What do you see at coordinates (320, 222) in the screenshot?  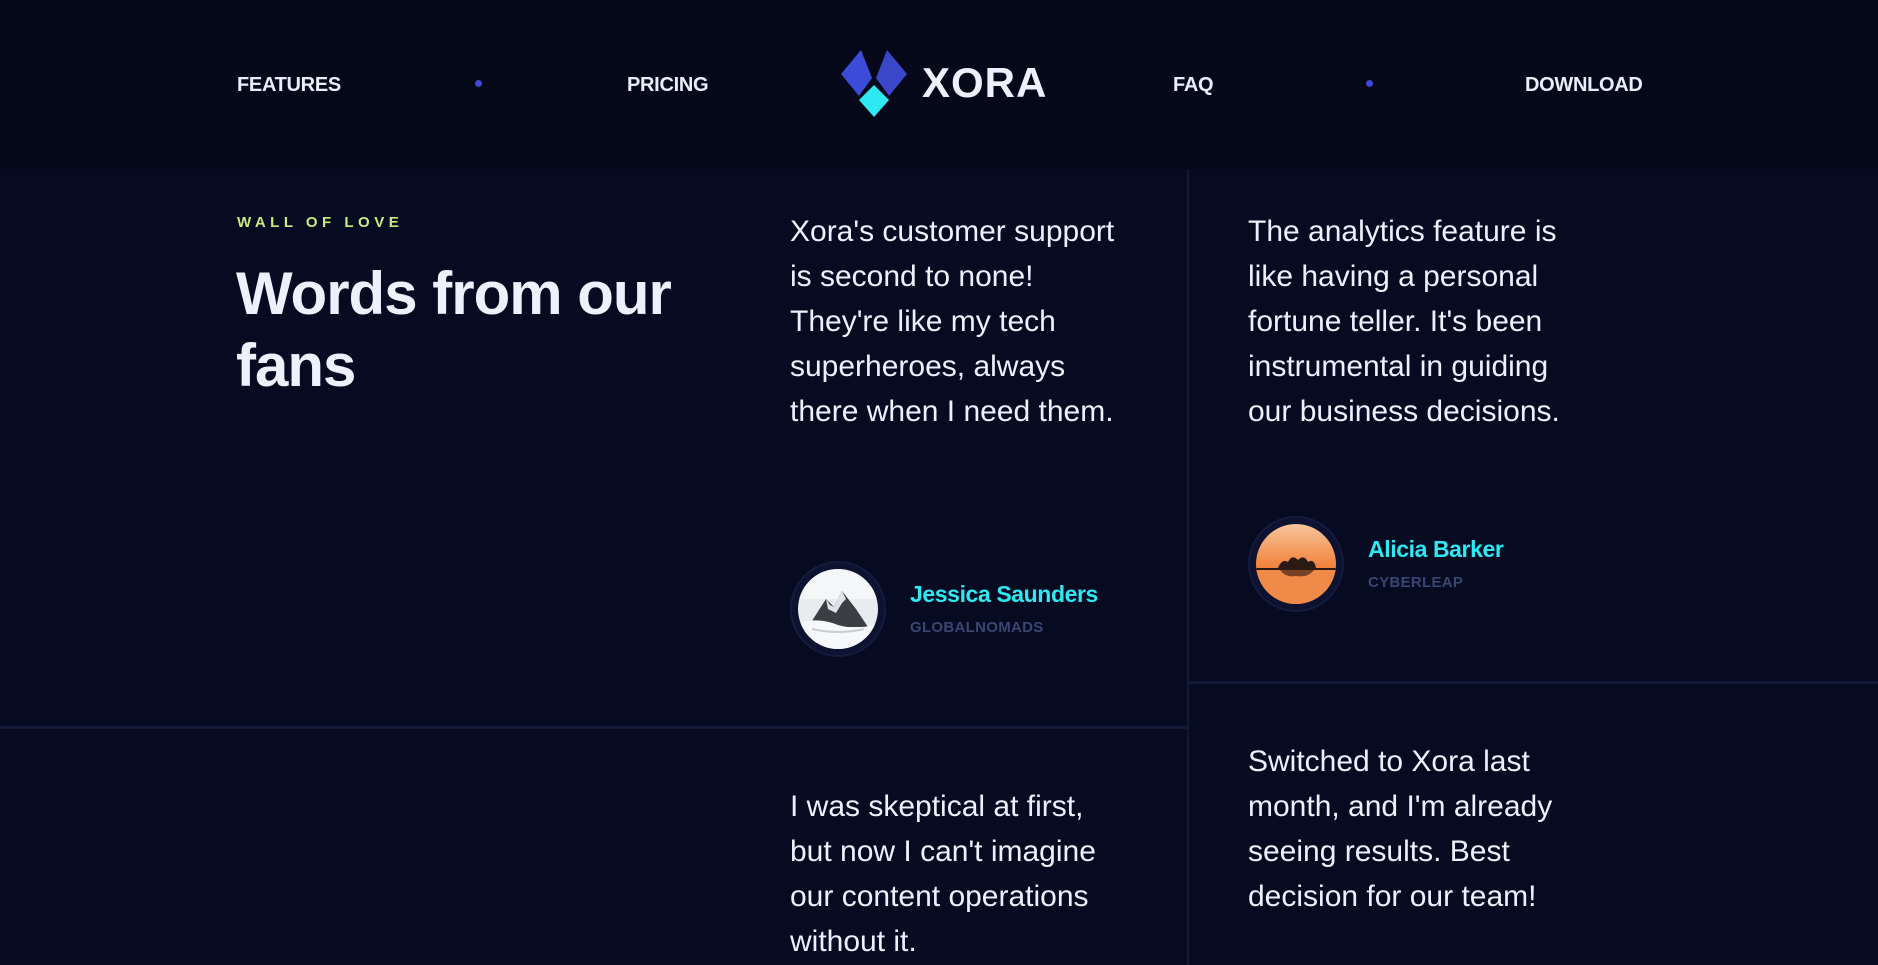 I see `section-eyebrow: WALL OF LOVE` at bounding box center [320, 222].